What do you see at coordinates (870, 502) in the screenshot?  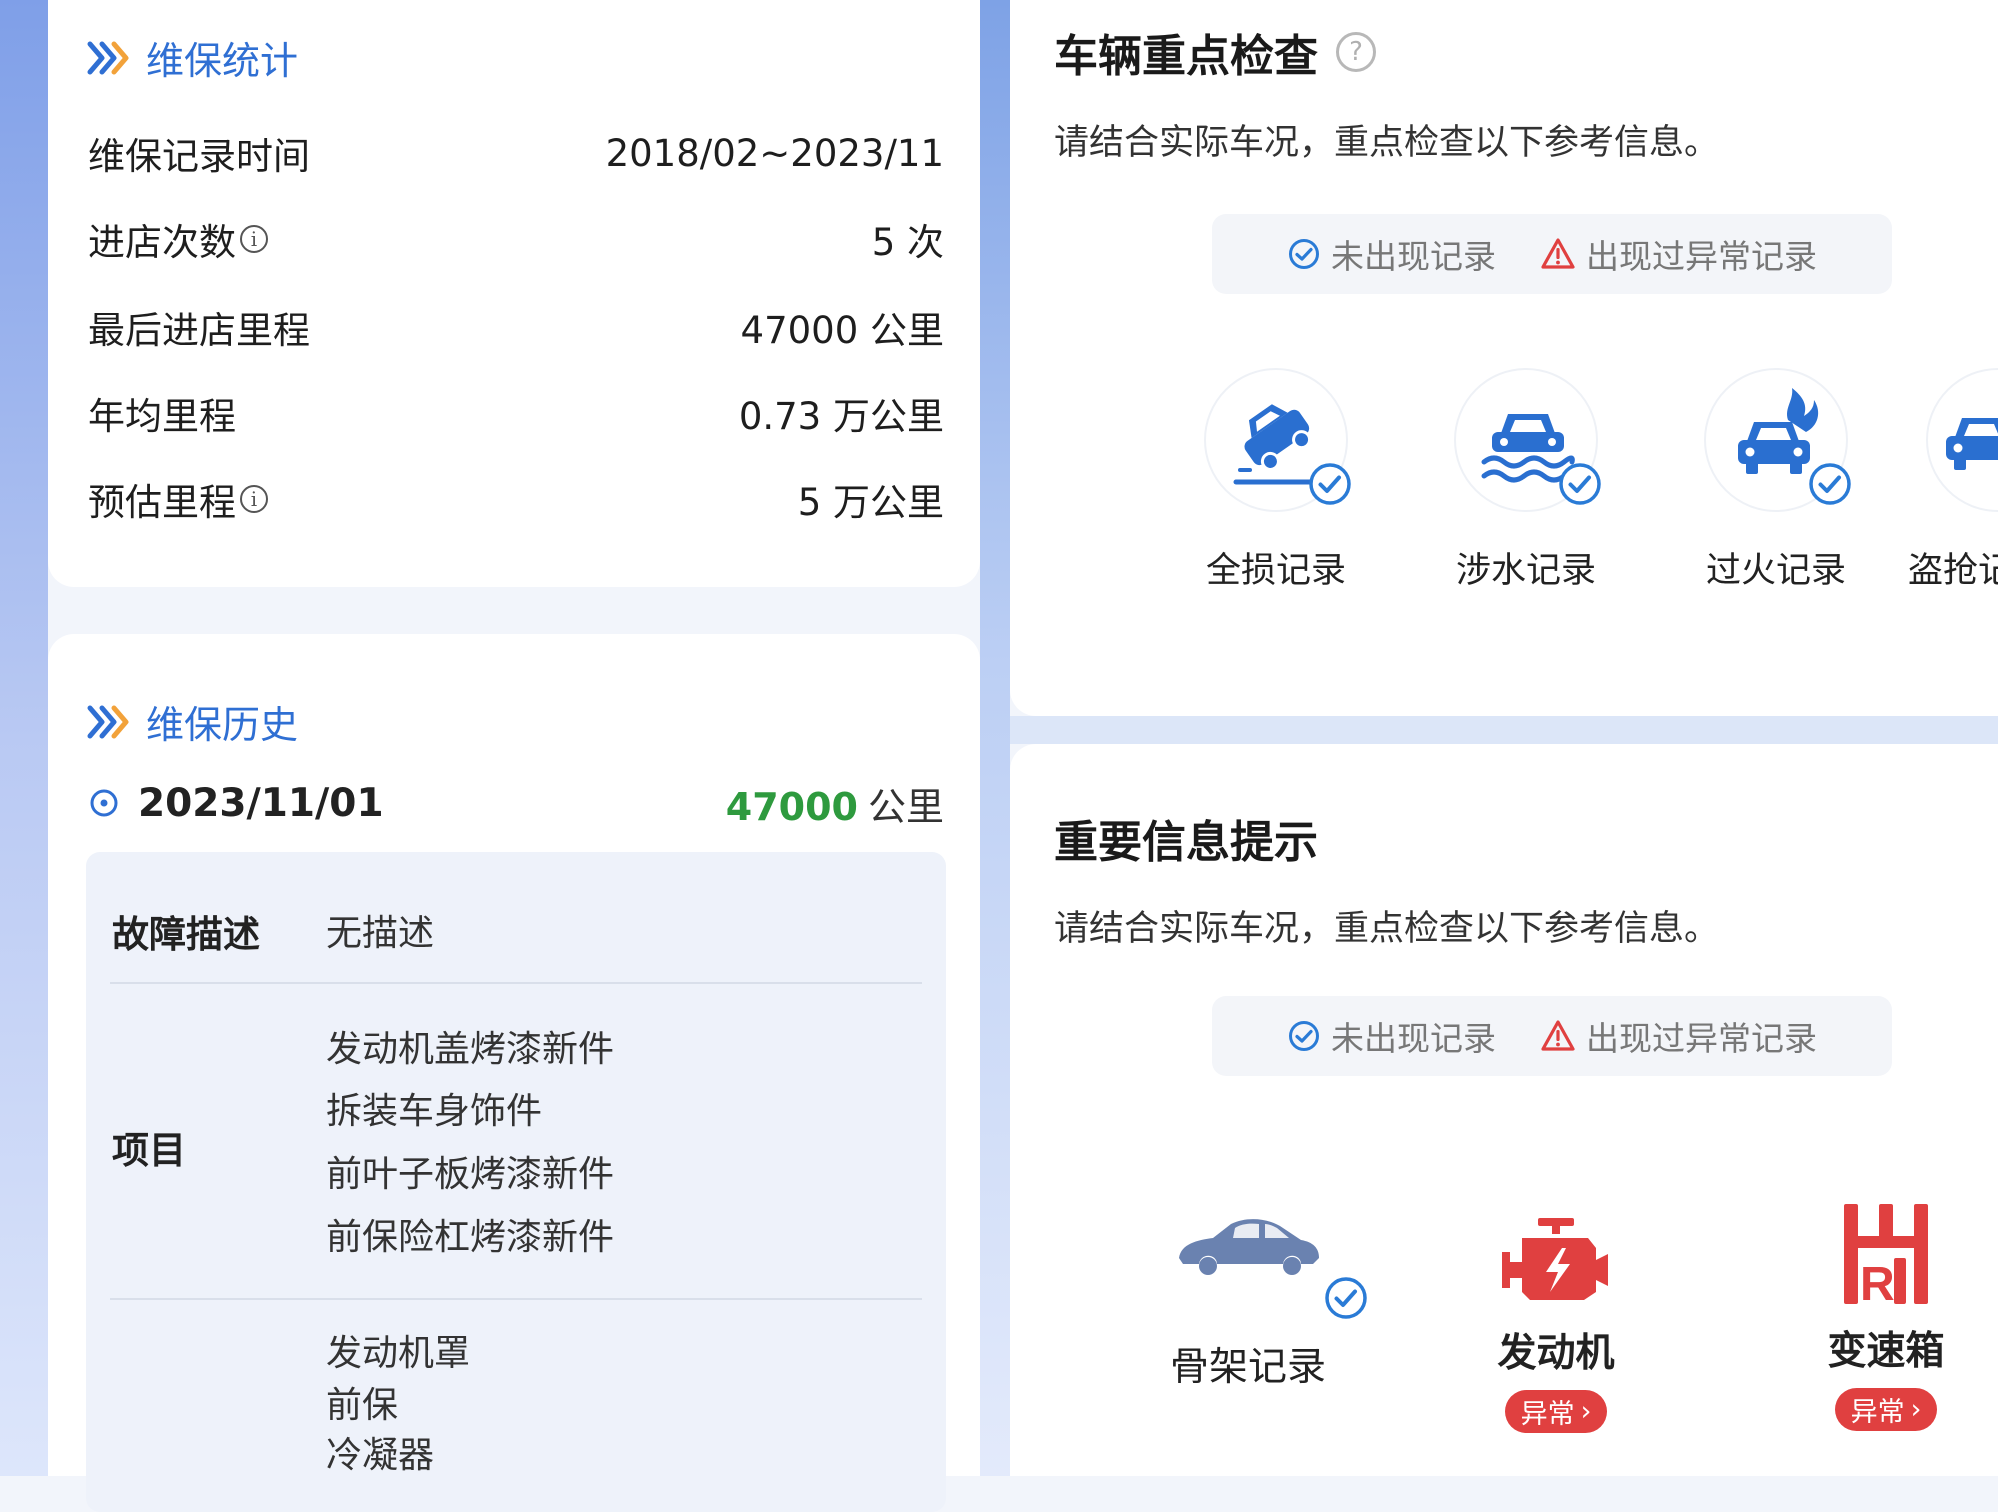 I see `stat-value: 5 万公里` at bounding box center [870, 502].